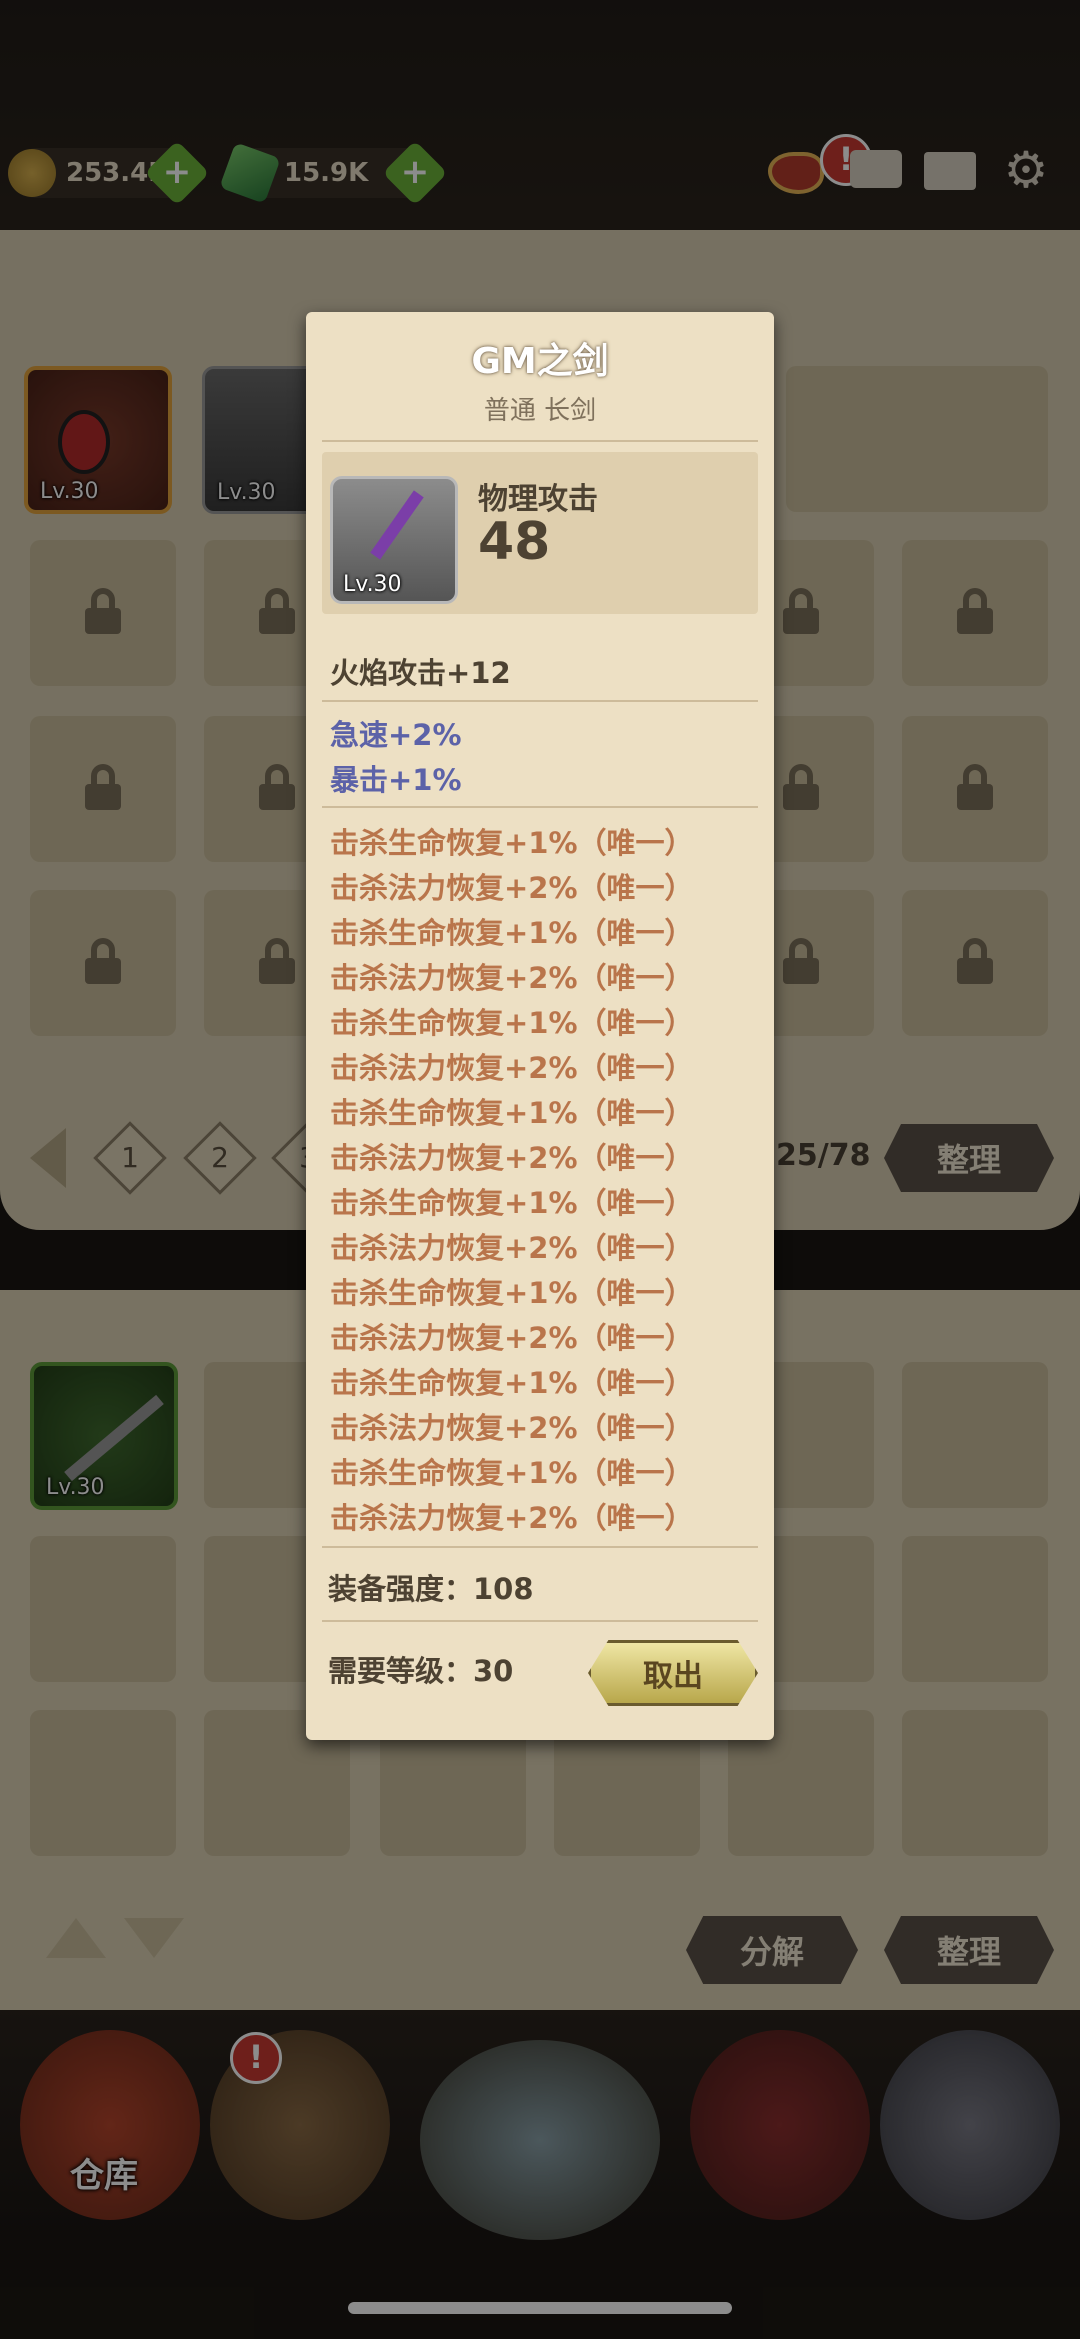  What do you see at coordinates (673, 1673) in the screenshot?
I see `take-out-button: 取出` at bounding box center [673, 1673].